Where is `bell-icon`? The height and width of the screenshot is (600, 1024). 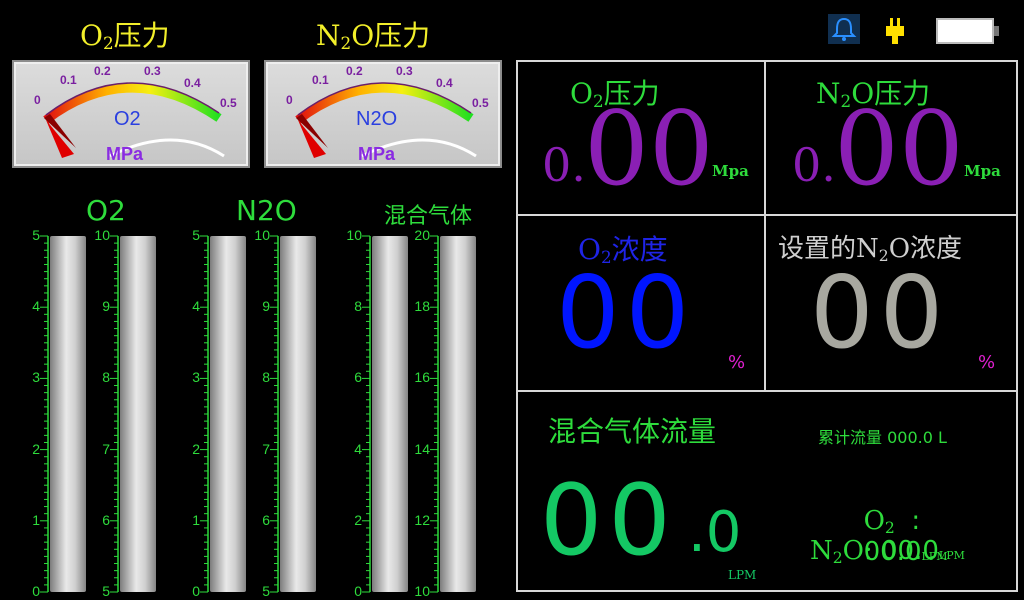
bell-icon is located at coordinates (844, 29).